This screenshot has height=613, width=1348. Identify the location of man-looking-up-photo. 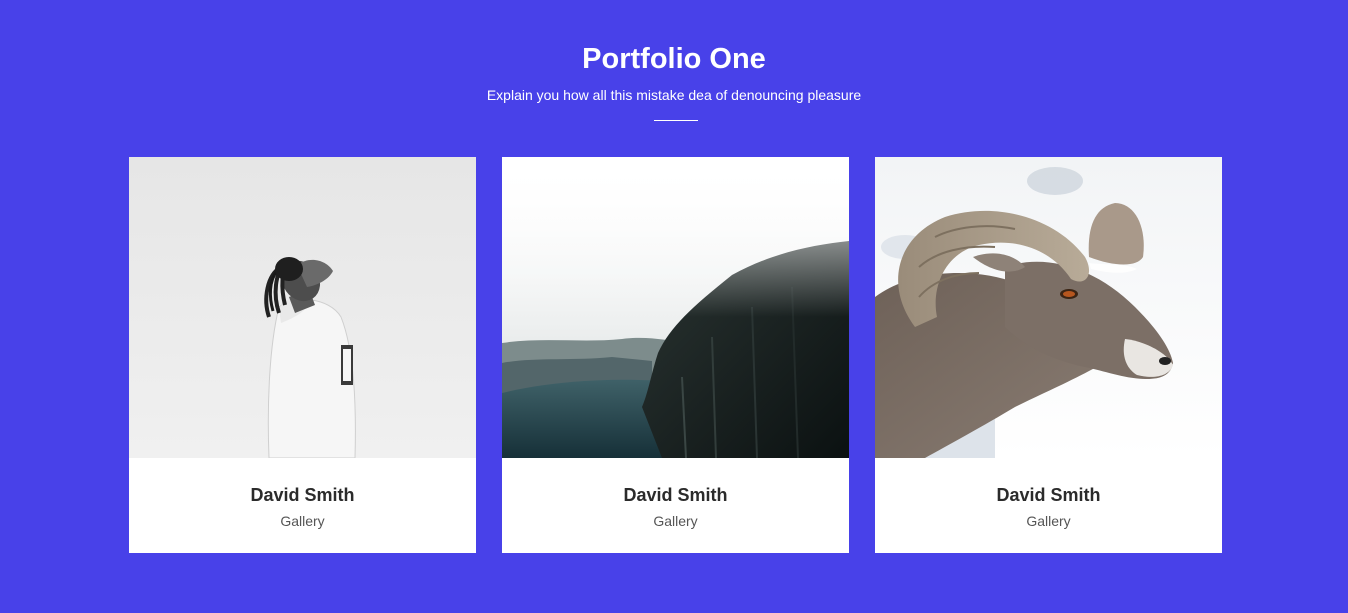
(302, 307).